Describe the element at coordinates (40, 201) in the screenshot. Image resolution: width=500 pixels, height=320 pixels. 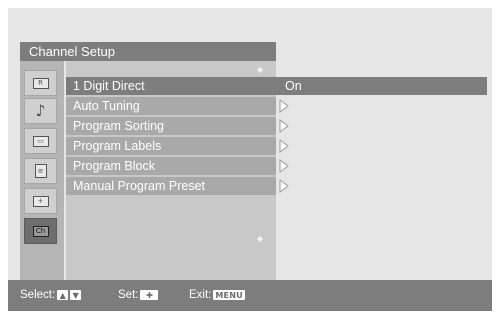
I see `setup-icon: +` at that location.